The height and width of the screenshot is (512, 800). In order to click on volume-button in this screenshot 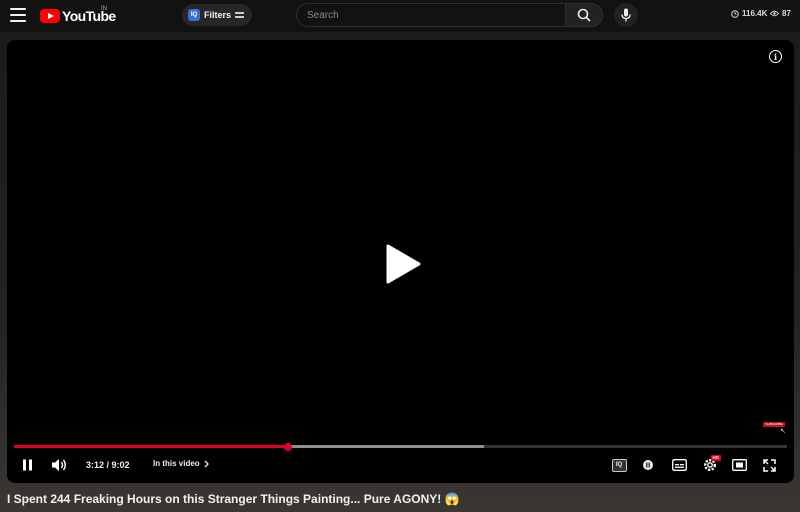, I will do `click(59, 465)`.